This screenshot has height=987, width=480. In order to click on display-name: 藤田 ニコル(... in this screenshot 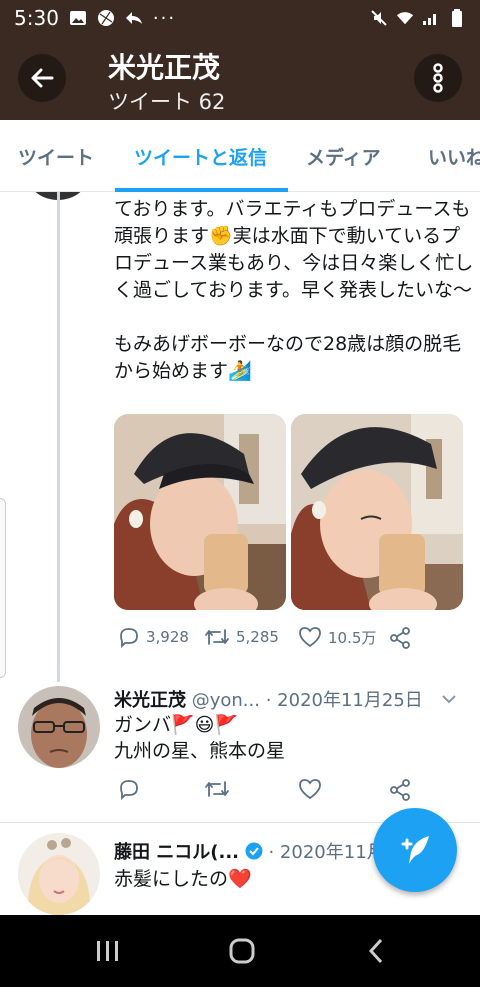, I will do `click(176, 852)`.